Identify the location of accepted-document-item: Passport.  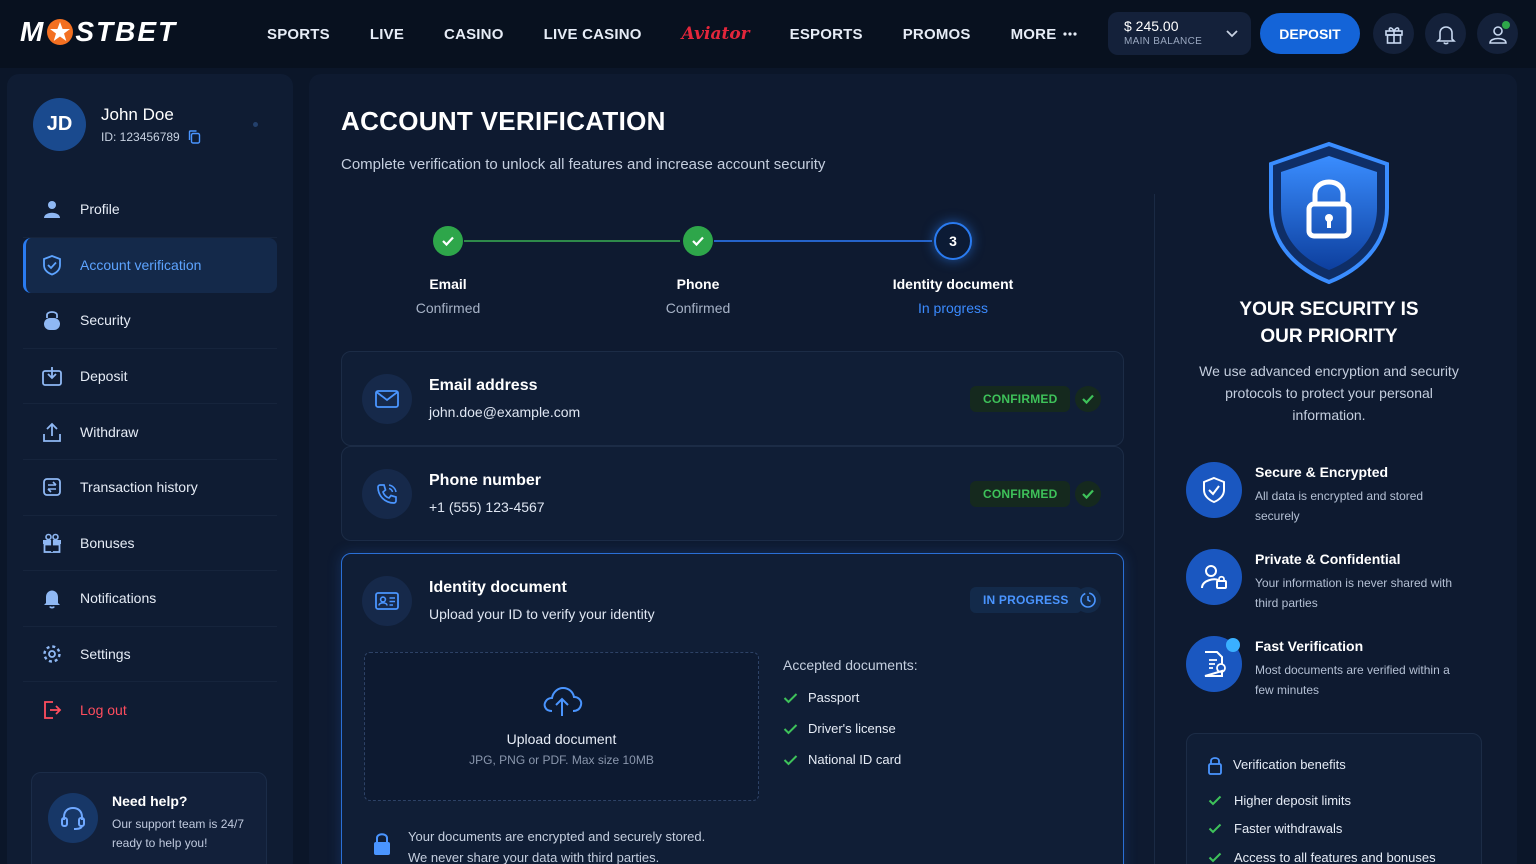
(821, 697).